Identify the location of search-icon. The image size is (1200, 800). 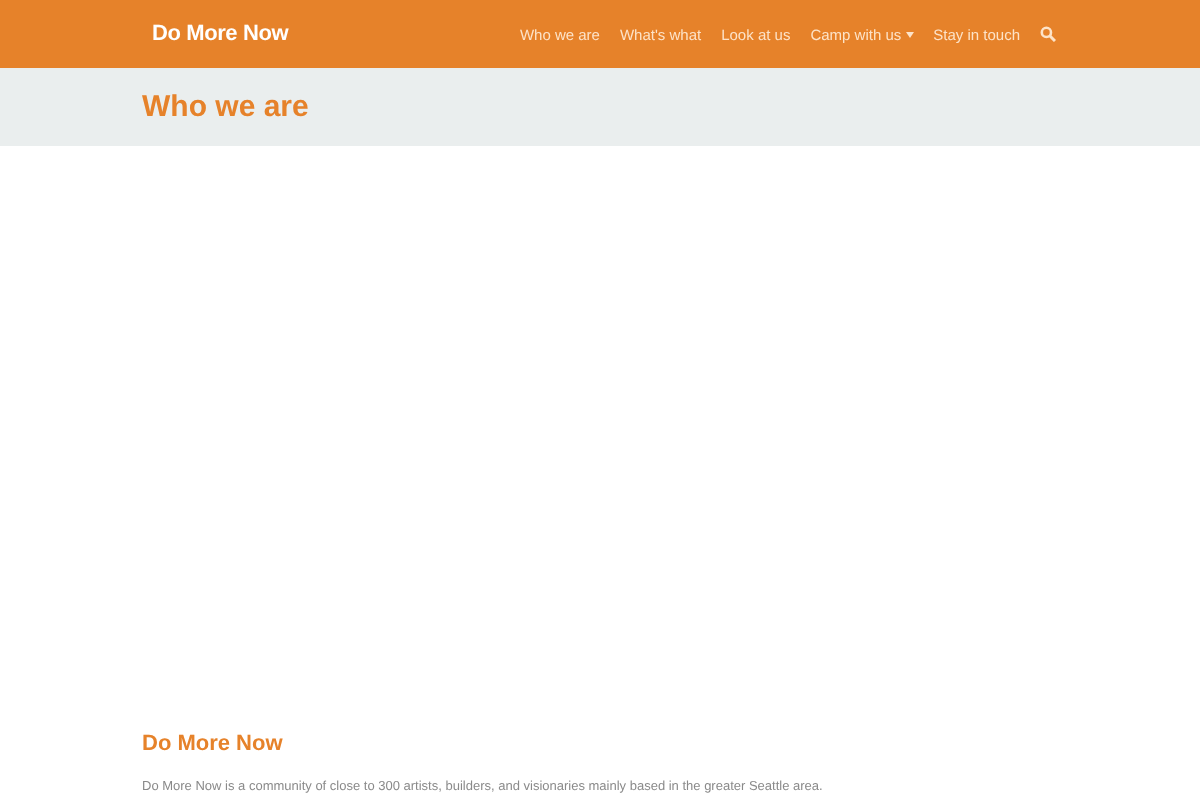
(1048, 34).